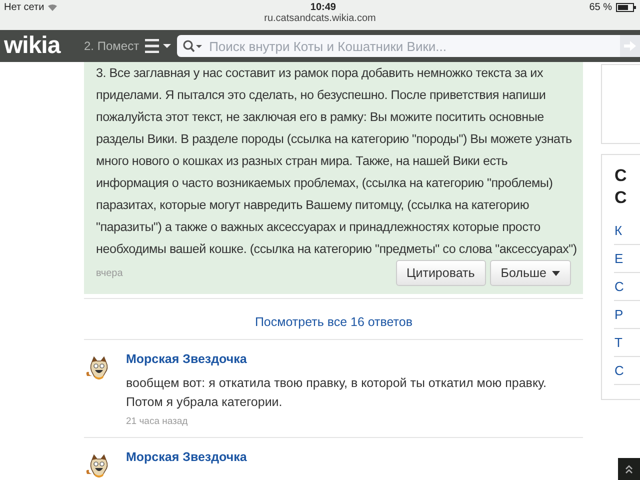 The width and height of the screenshot is (640, 480). Describe the element at coordinates (112, 46) in the screenshot. I see `partial-text: 2. Помест` at that location.